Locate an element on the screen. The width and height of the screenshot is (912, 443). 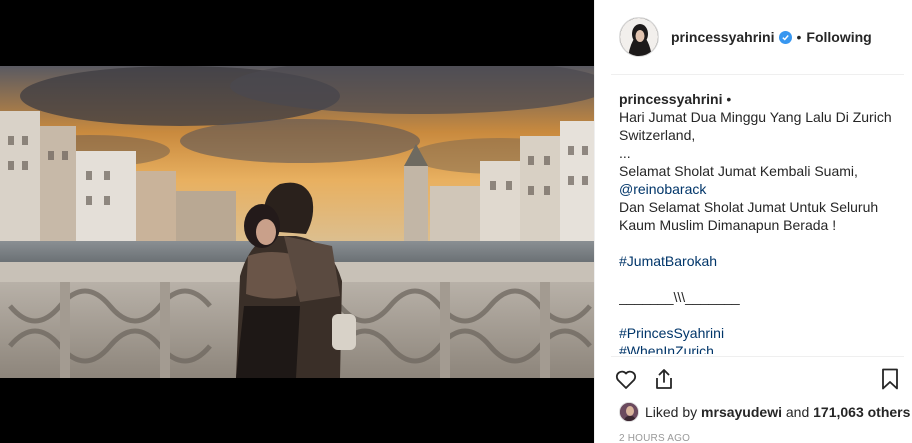
caption-text-line: Switzerland, is located at coordinates (657, 135).